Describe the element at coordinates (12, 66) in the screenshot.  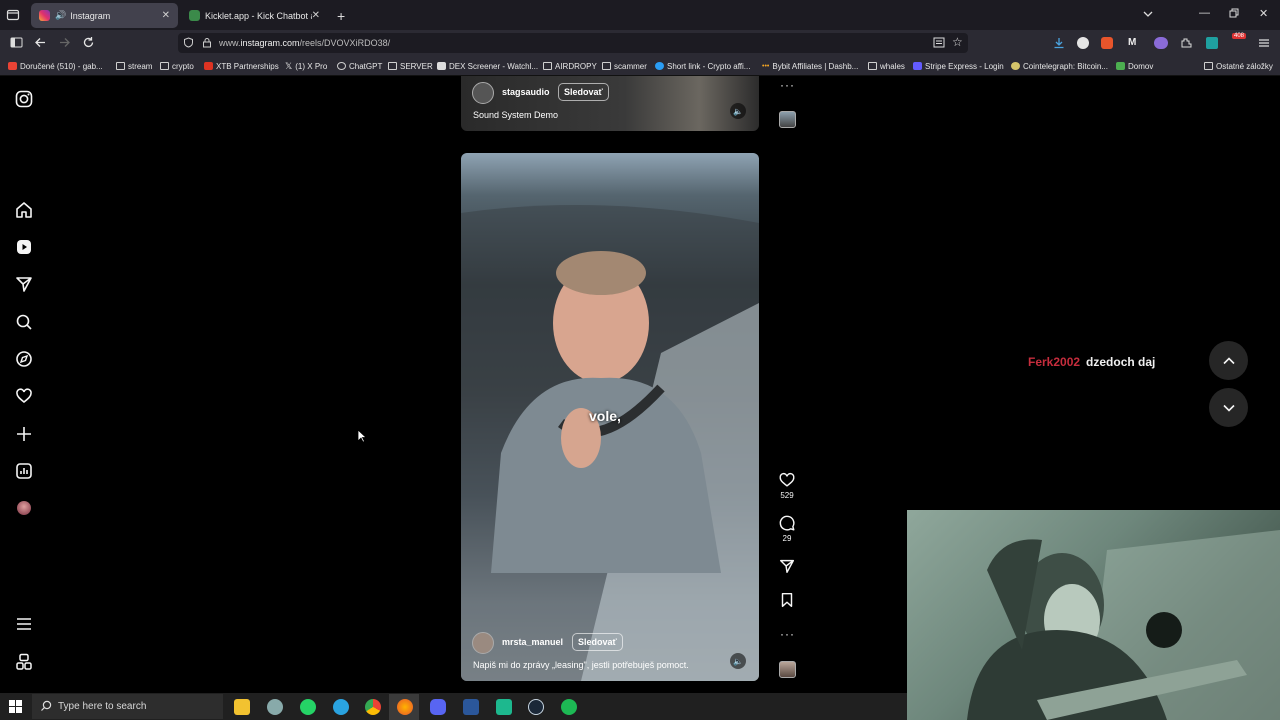
I see `gmail-icon` at that location.